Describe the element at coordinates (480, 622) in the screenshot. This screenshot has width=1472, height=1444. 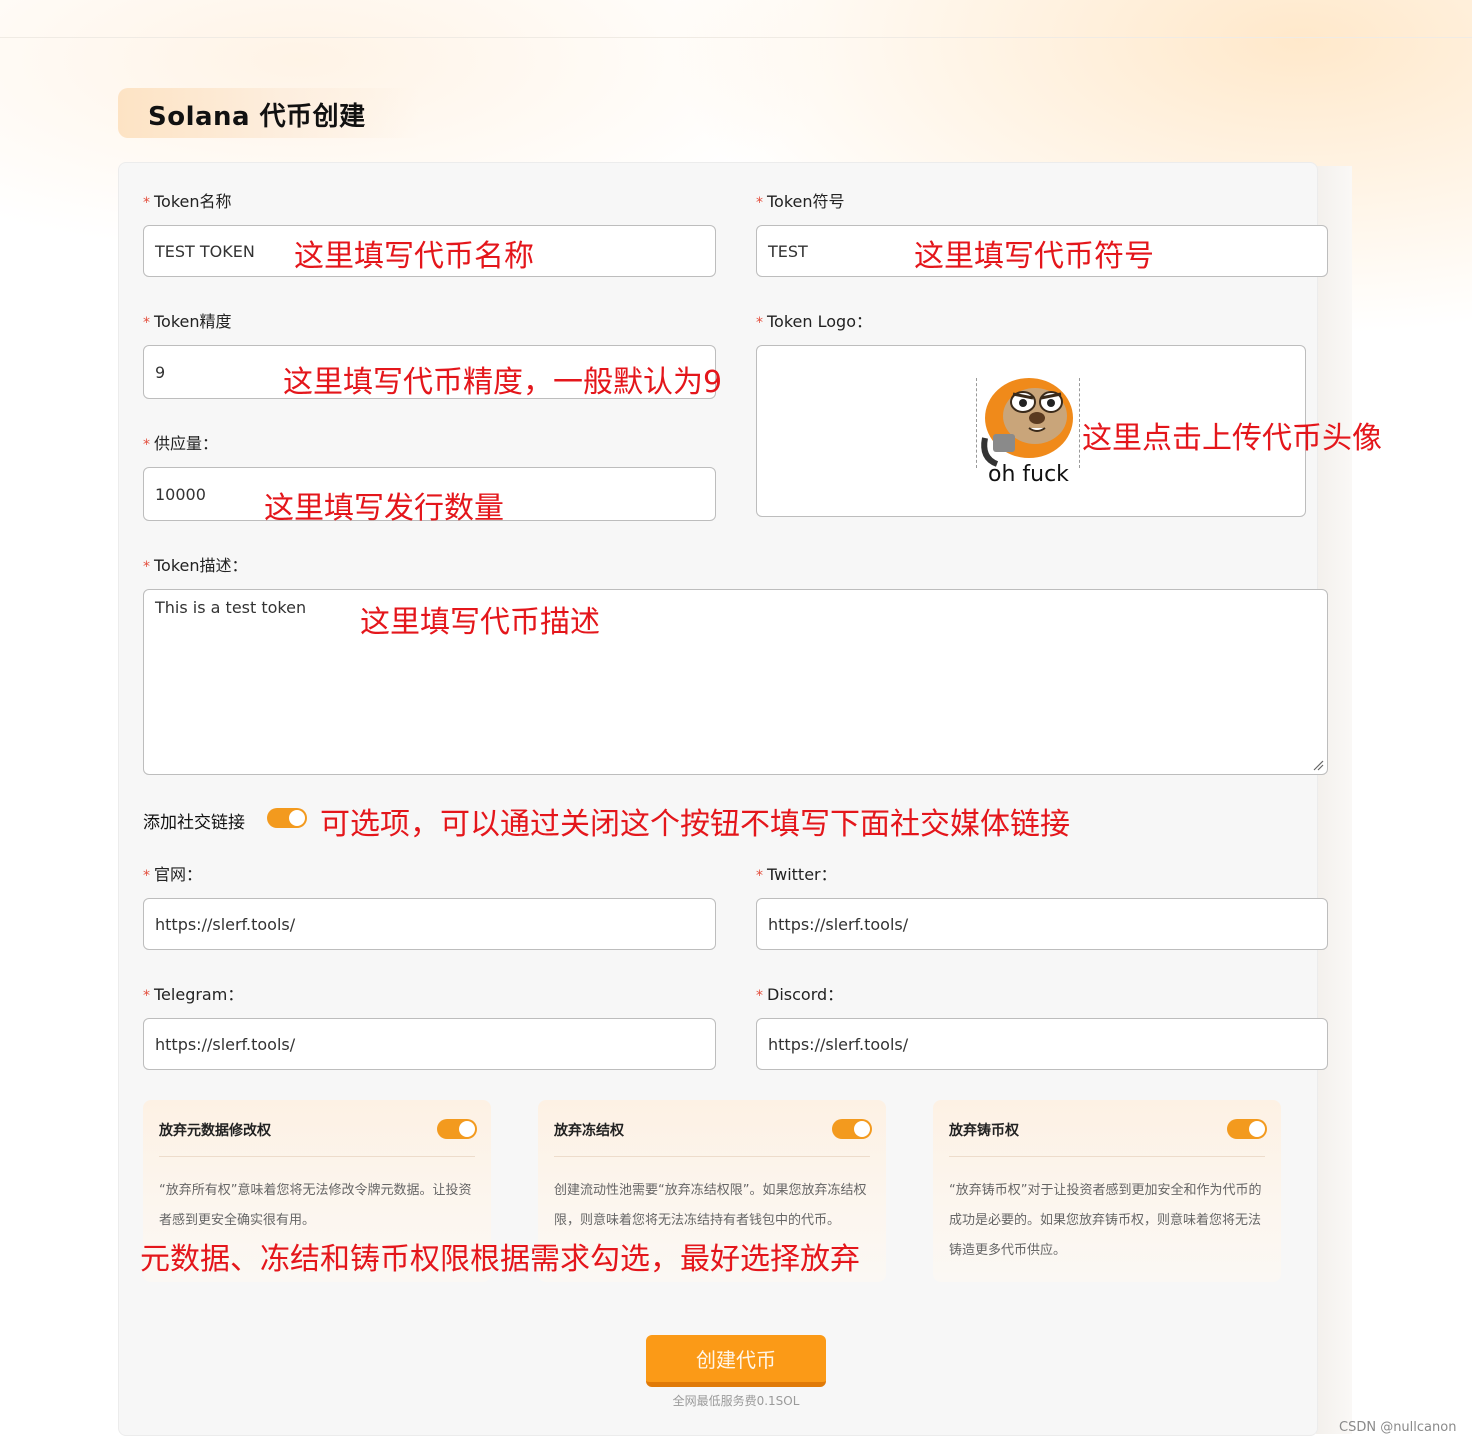
I see `annotation-description: 这里填写代币描述` at that location.